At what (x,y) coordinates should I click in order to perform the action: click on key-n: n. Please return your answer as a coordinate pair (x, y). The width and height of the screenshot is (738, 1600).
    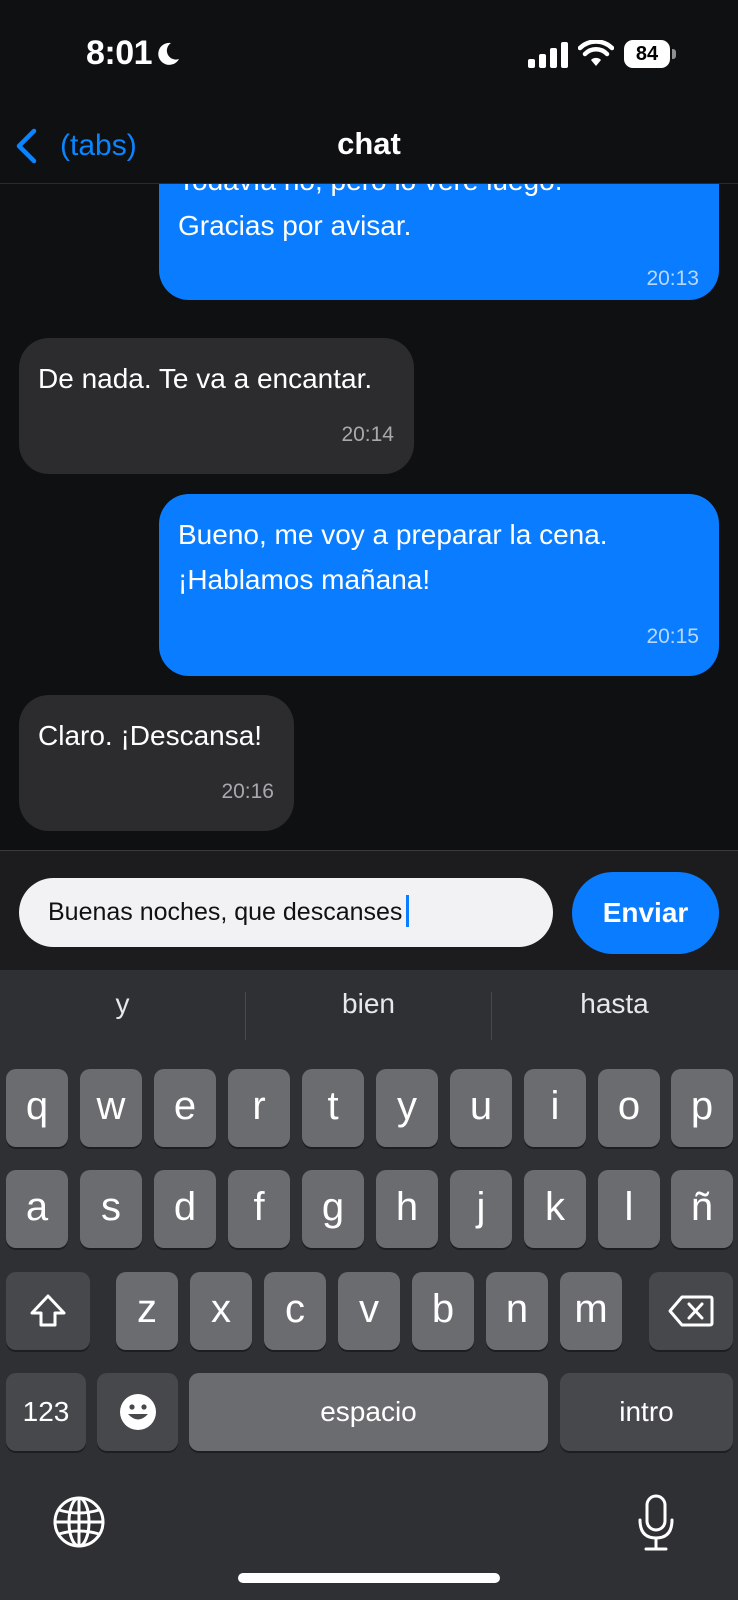
    Looking at the image, I should click on (517, 1311).